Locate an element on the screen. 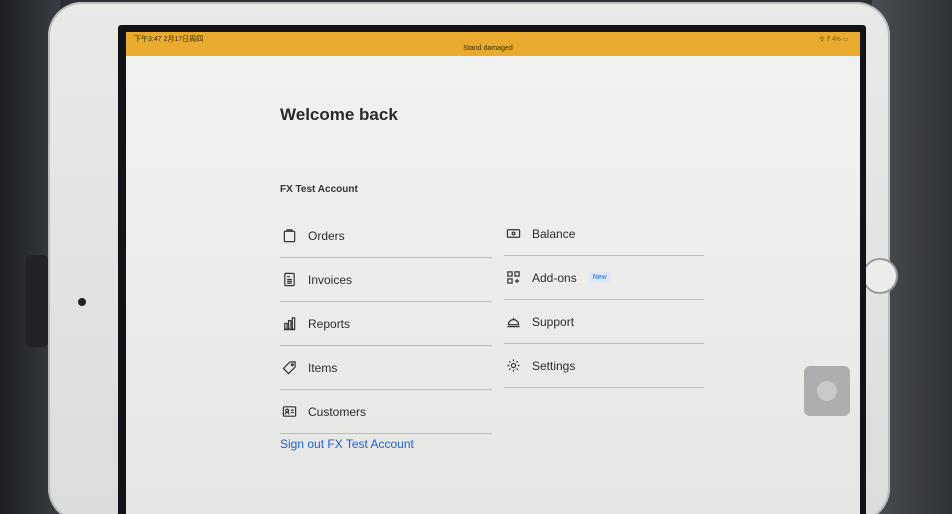 The height and width of the screenshot is (514, 952). banknote-icon is located at coordinates (513, 234).